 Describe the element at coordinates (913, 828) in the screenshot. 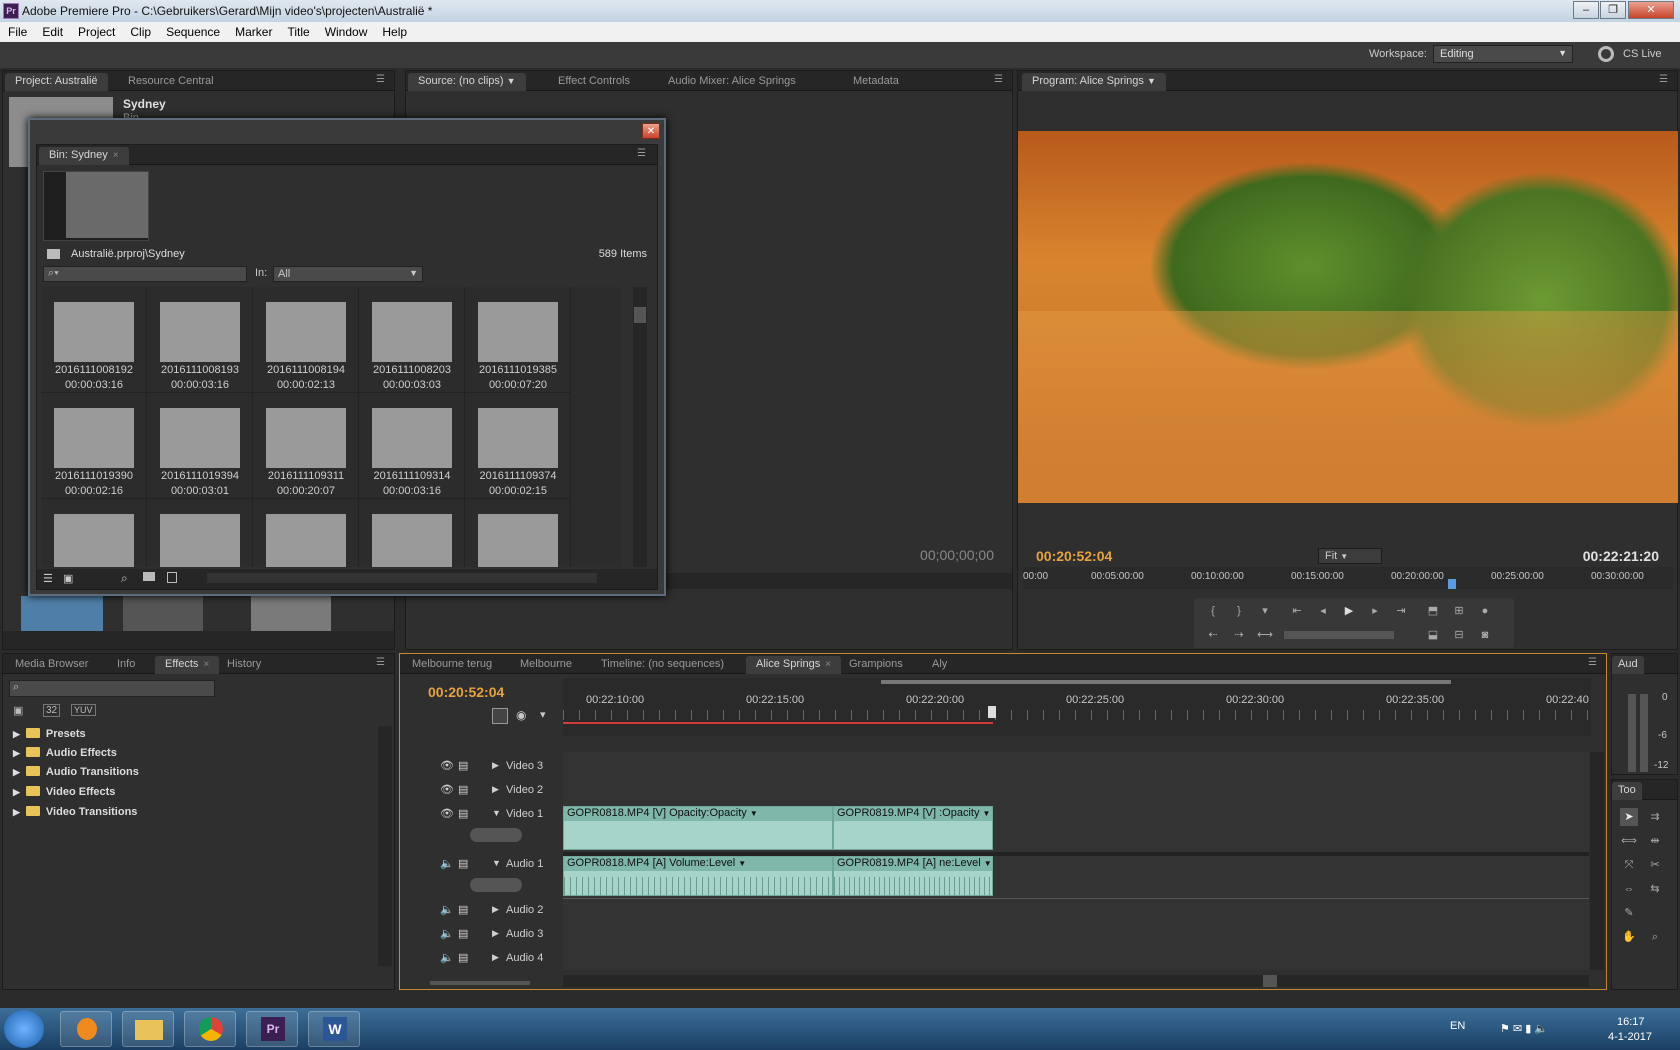

I see `video-clip-gopr0819: GOPR0819.MP4 [V] :Opacity ▼` at that location.